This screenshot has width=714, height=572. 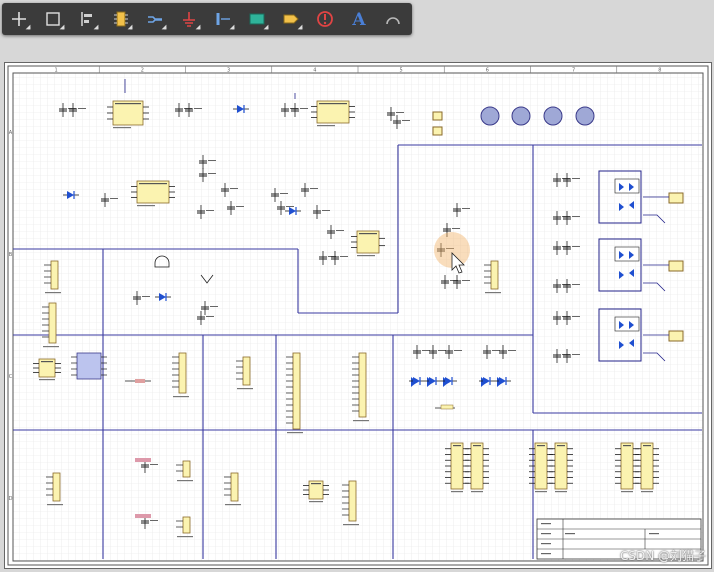 What do you see at coordinates (87, 19) in the screenshot?
I see `align-tool-button` at bounding box center [87, 19].